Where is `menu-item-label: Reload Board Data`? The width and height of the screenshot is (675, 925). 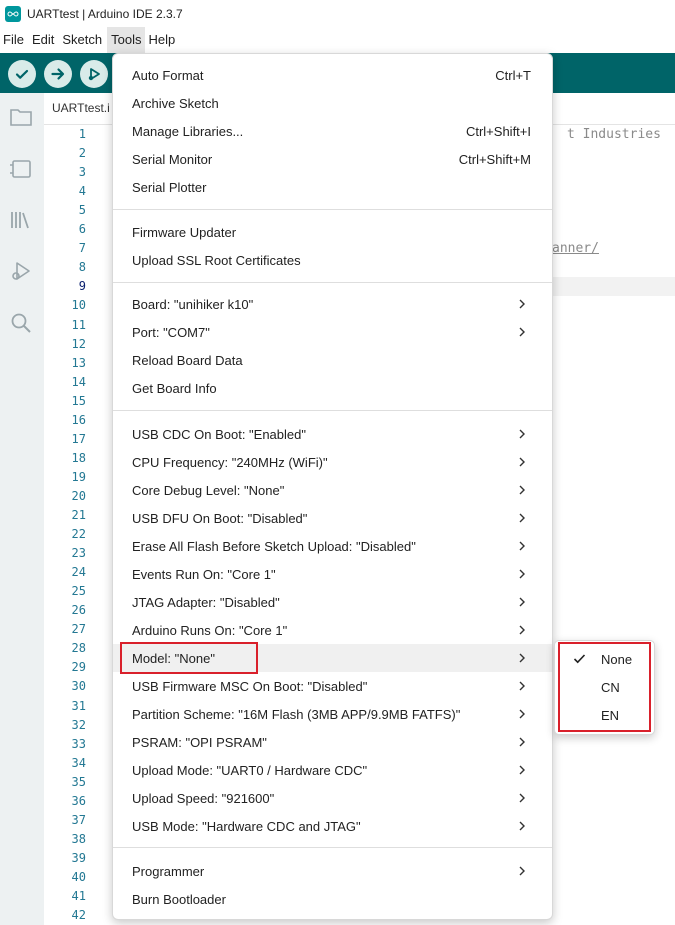
menu-item-label: Reload Board Data is located at coordinates (187, 360).